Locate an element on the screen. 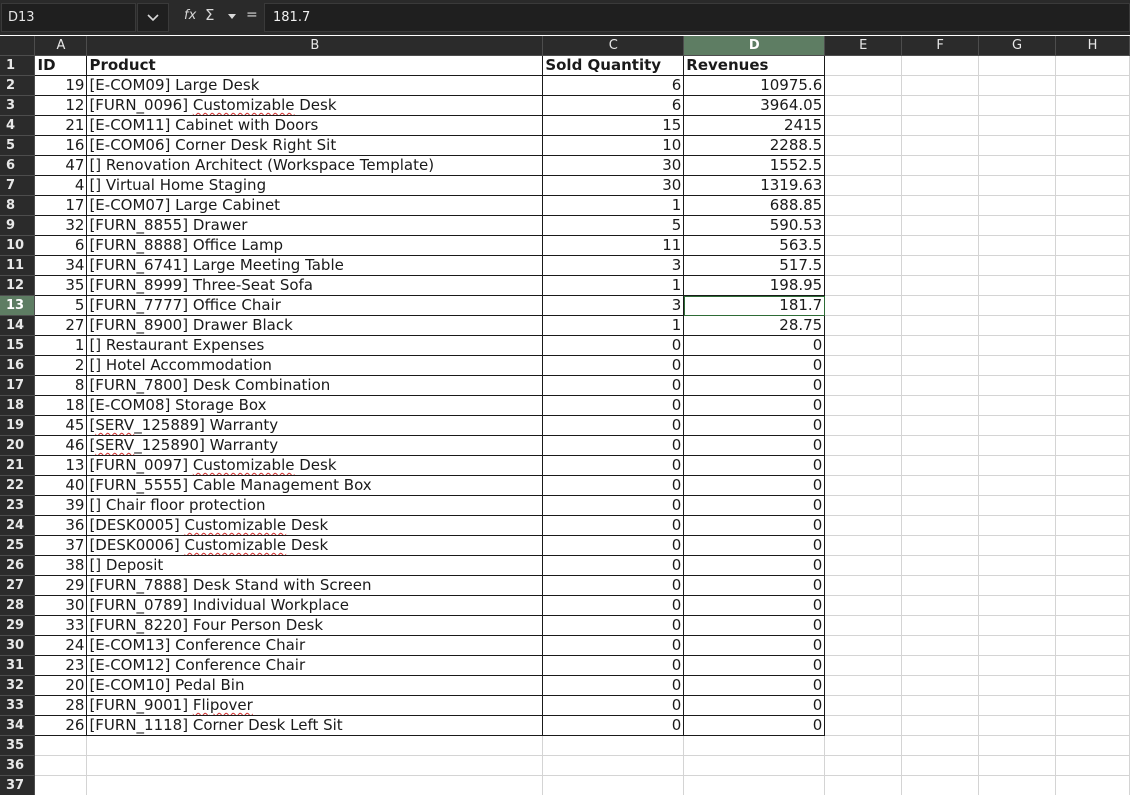 This screenshot has height=795, width=1130. column-header-b: B is located at coordinates (315, 46).